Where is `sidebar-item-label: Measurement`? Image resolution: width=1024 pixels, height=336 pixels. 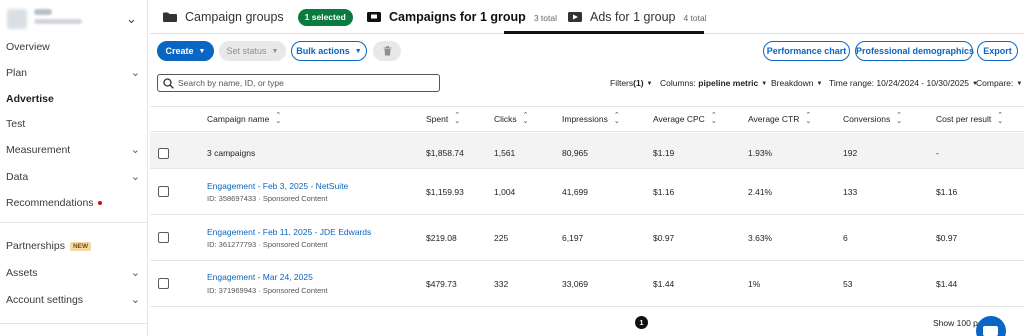 sidebar-item-label: Measurement is located at coordinates (38, 150).